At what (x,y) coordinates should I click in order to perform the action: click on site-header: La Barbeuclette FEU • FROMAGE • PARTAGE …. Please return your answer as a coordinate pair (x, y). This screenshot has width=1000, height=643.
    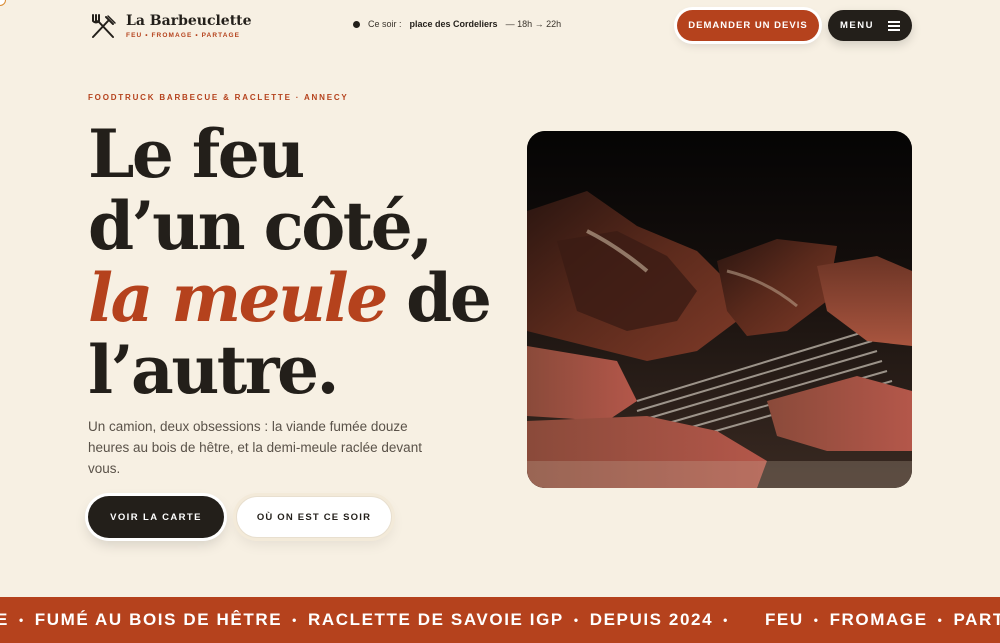
    Looking at the image, I should click on (500, 25).